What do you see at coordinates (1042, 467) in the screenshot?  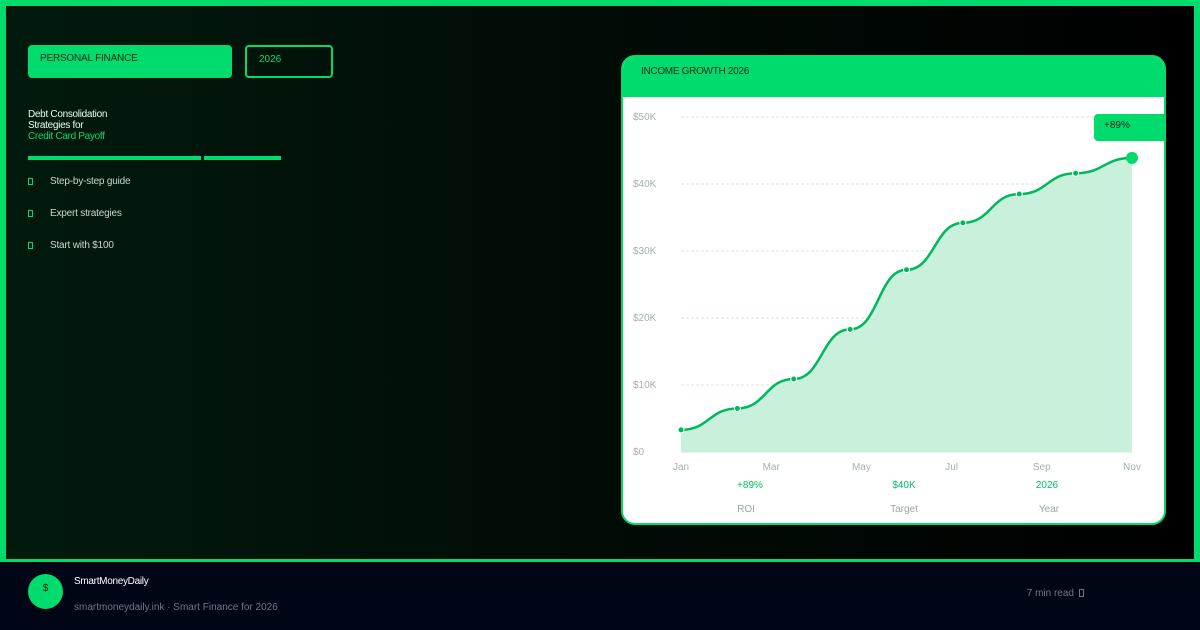 I see `x-tick-label: Sep` at bounding box center [1042, 467].